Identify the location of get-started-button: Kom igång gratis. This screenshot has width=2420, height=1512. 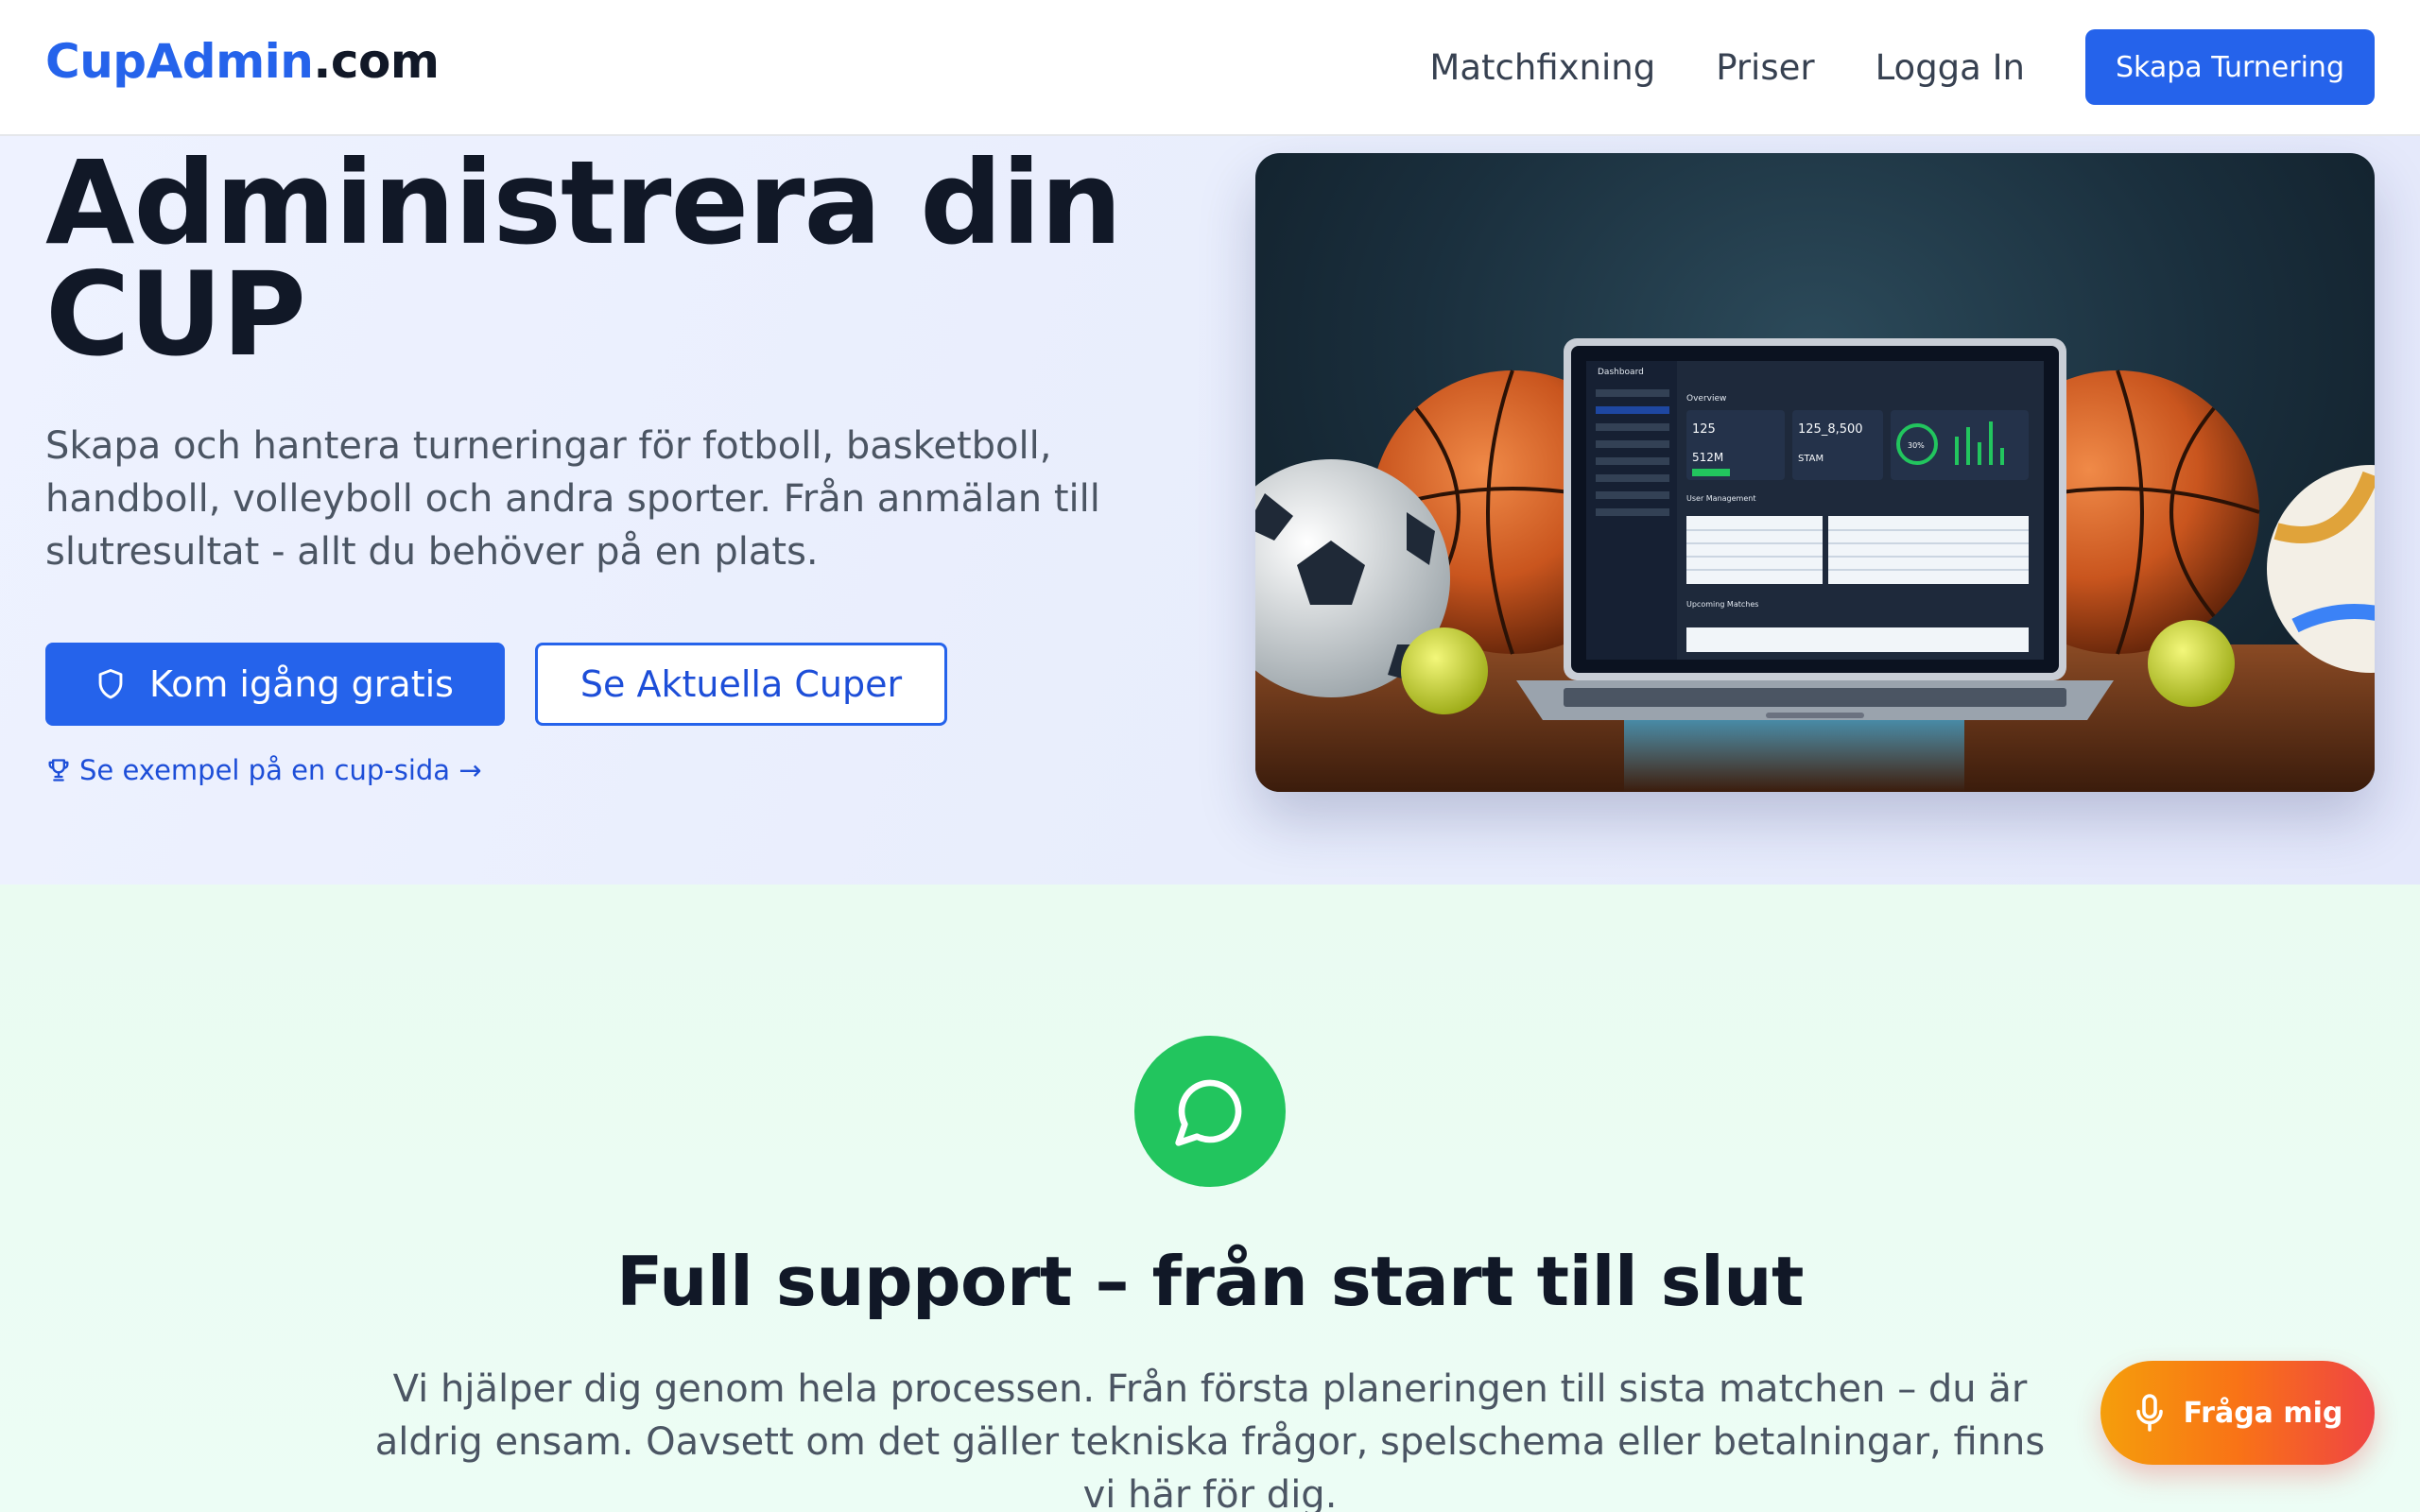
(275, 684).